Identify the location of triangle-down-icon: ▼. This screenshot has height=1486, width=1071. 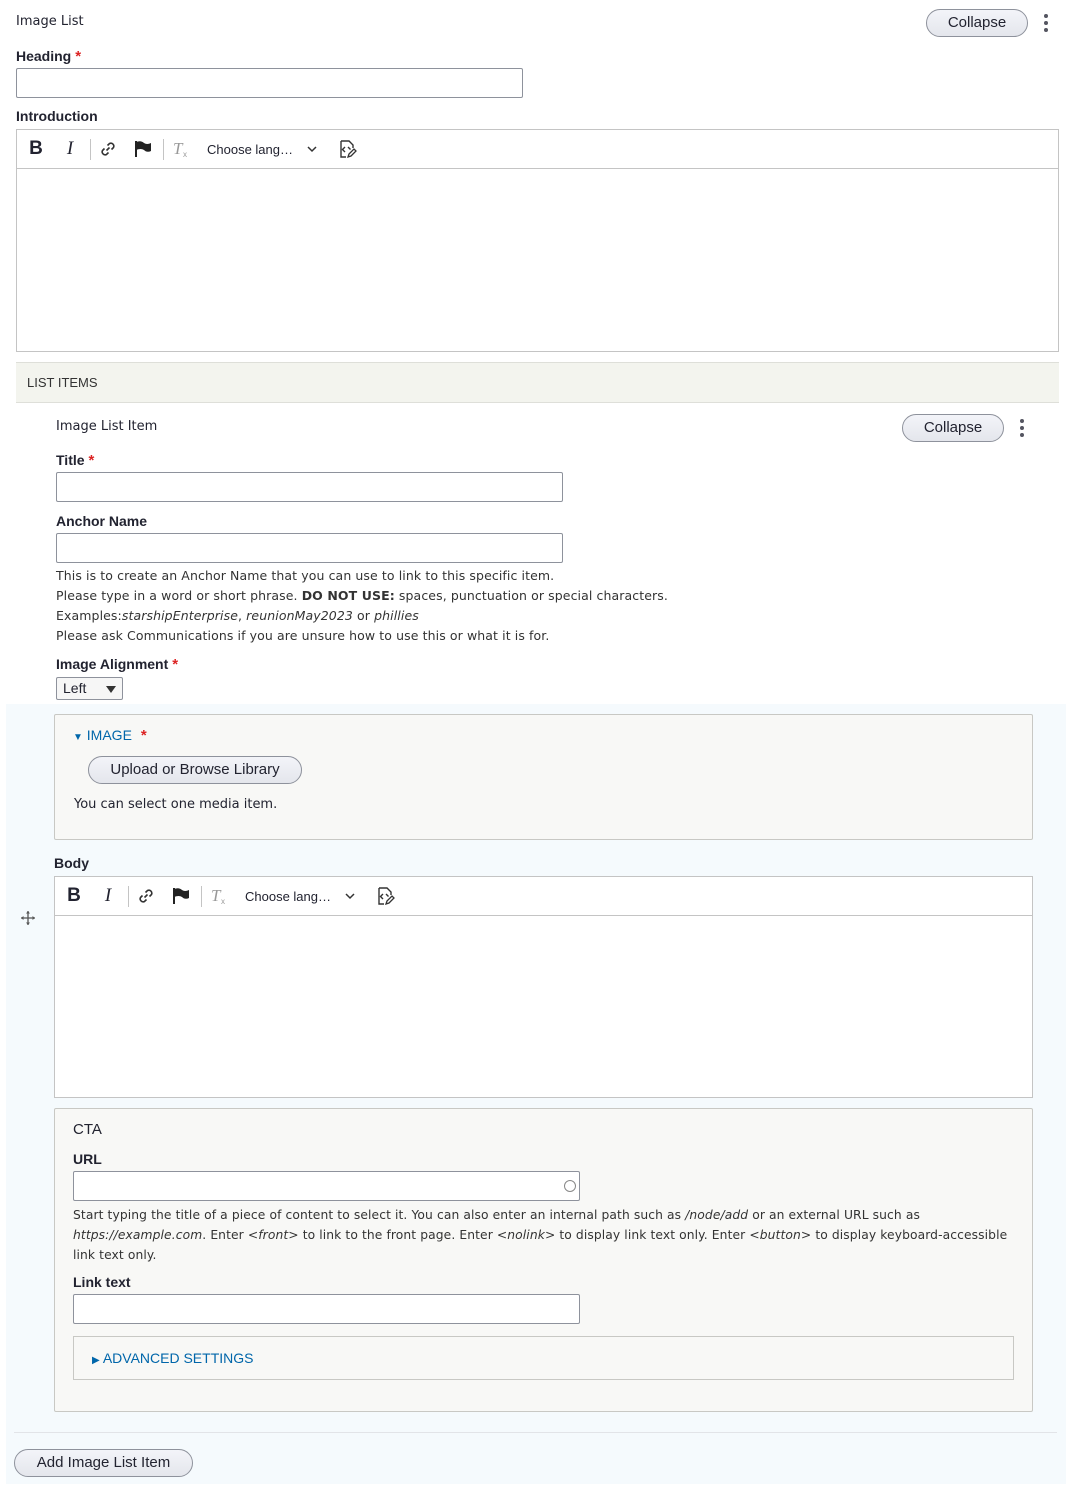
(78, 737).